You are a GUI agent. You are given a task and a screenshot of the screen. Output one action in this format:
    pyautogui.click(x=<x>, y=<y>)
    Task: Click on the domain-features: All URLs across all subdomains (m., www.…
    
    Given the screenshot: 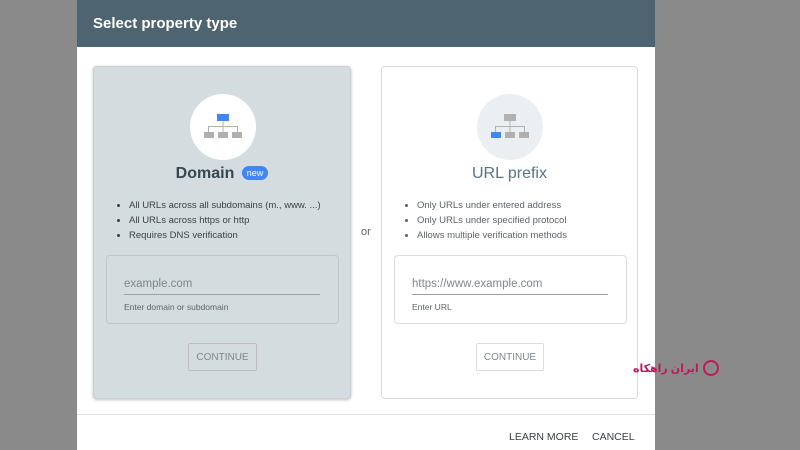 What is the action you would take?
    pyautogui.click(x=218, y=220)
    